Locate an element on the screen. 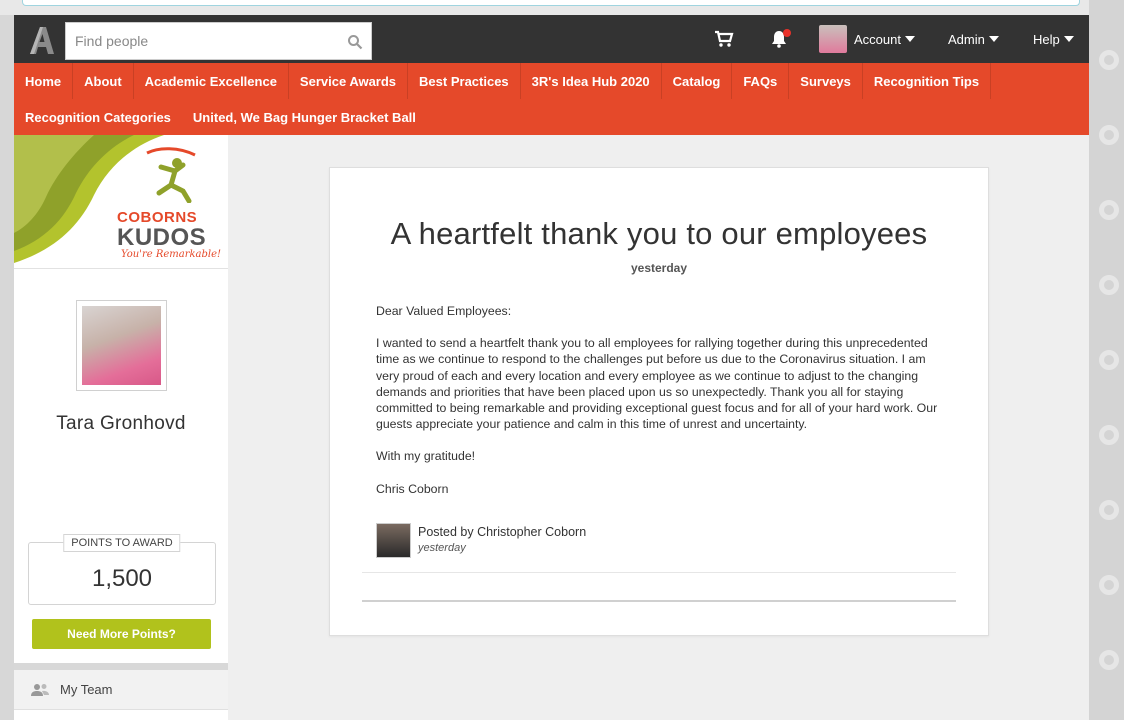 This screenshot has height=720, width=1124. help-menu: Help is located at coordinates (1053, 39).